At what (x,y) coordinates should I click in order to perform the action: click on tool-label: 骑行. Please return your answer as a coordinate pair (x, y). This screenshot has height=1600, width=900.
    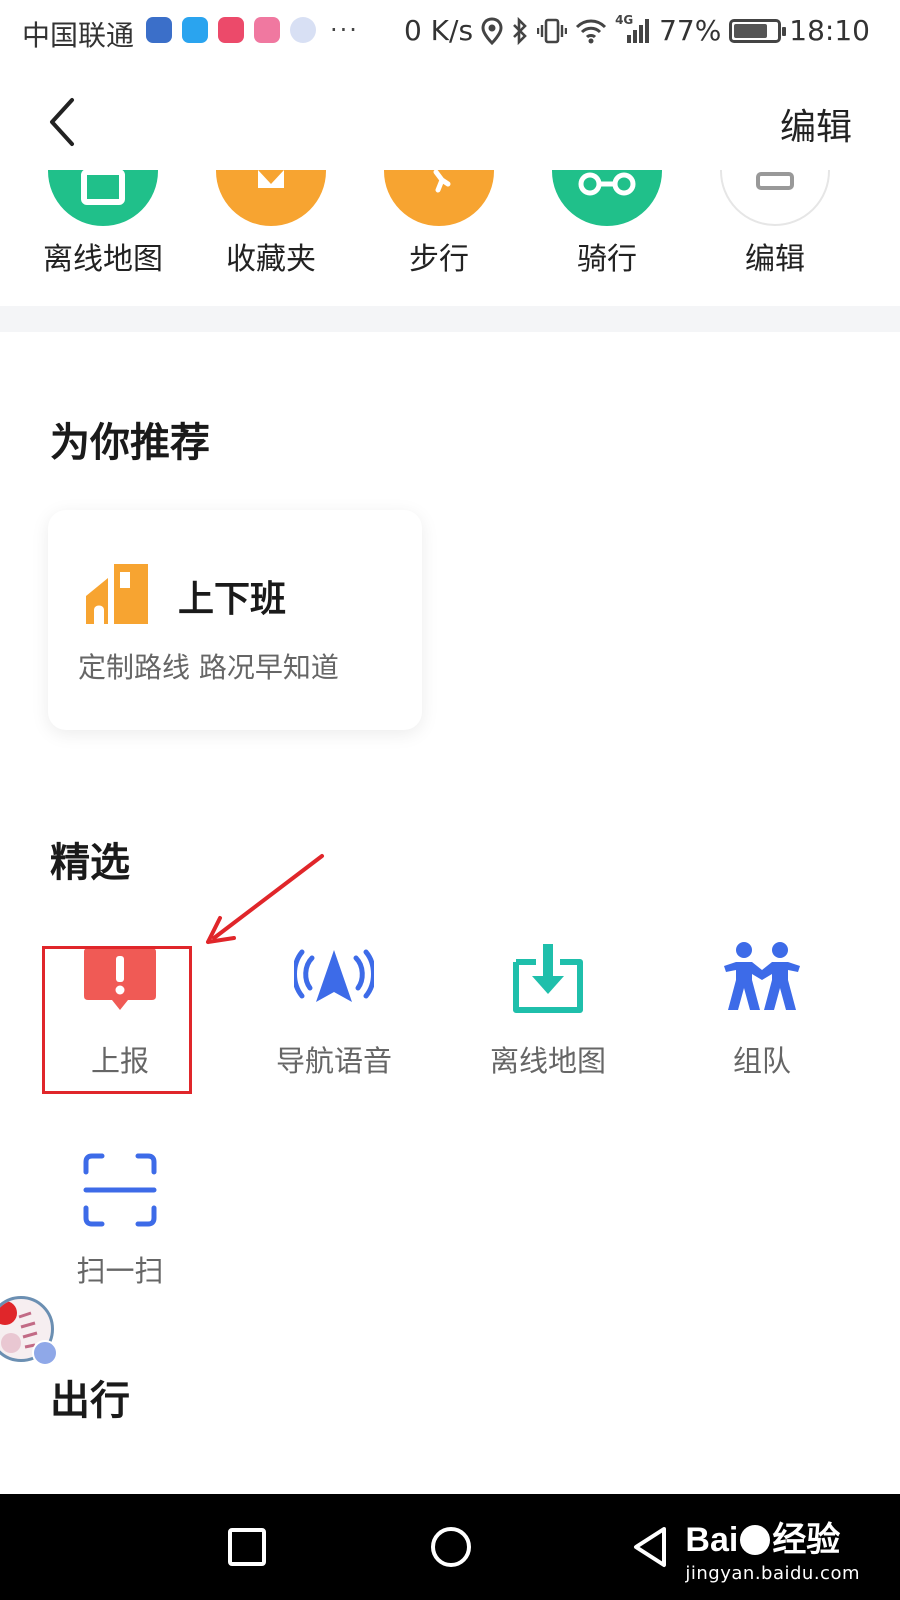
    Looking at the image, I should click on (607, 259).